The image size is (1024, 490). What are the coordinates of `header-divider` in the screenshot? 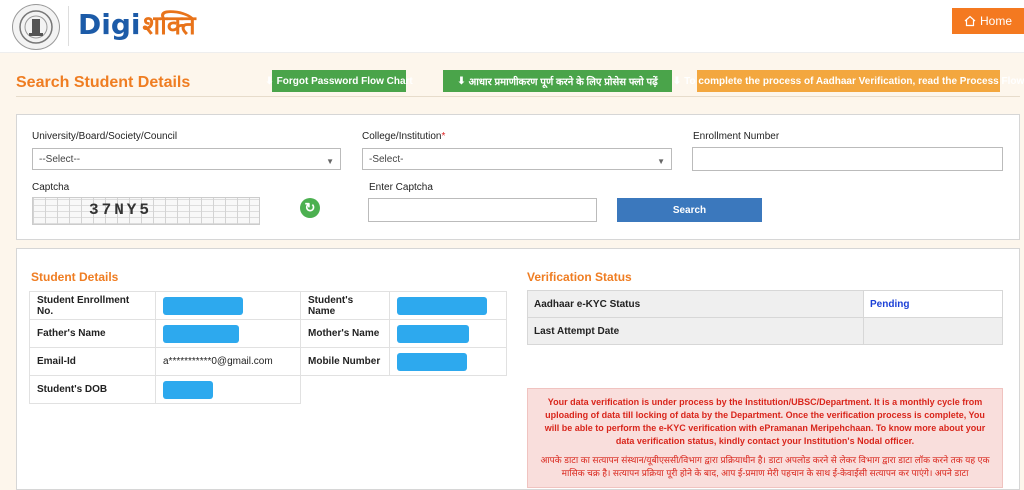 It's located at (68, 26).